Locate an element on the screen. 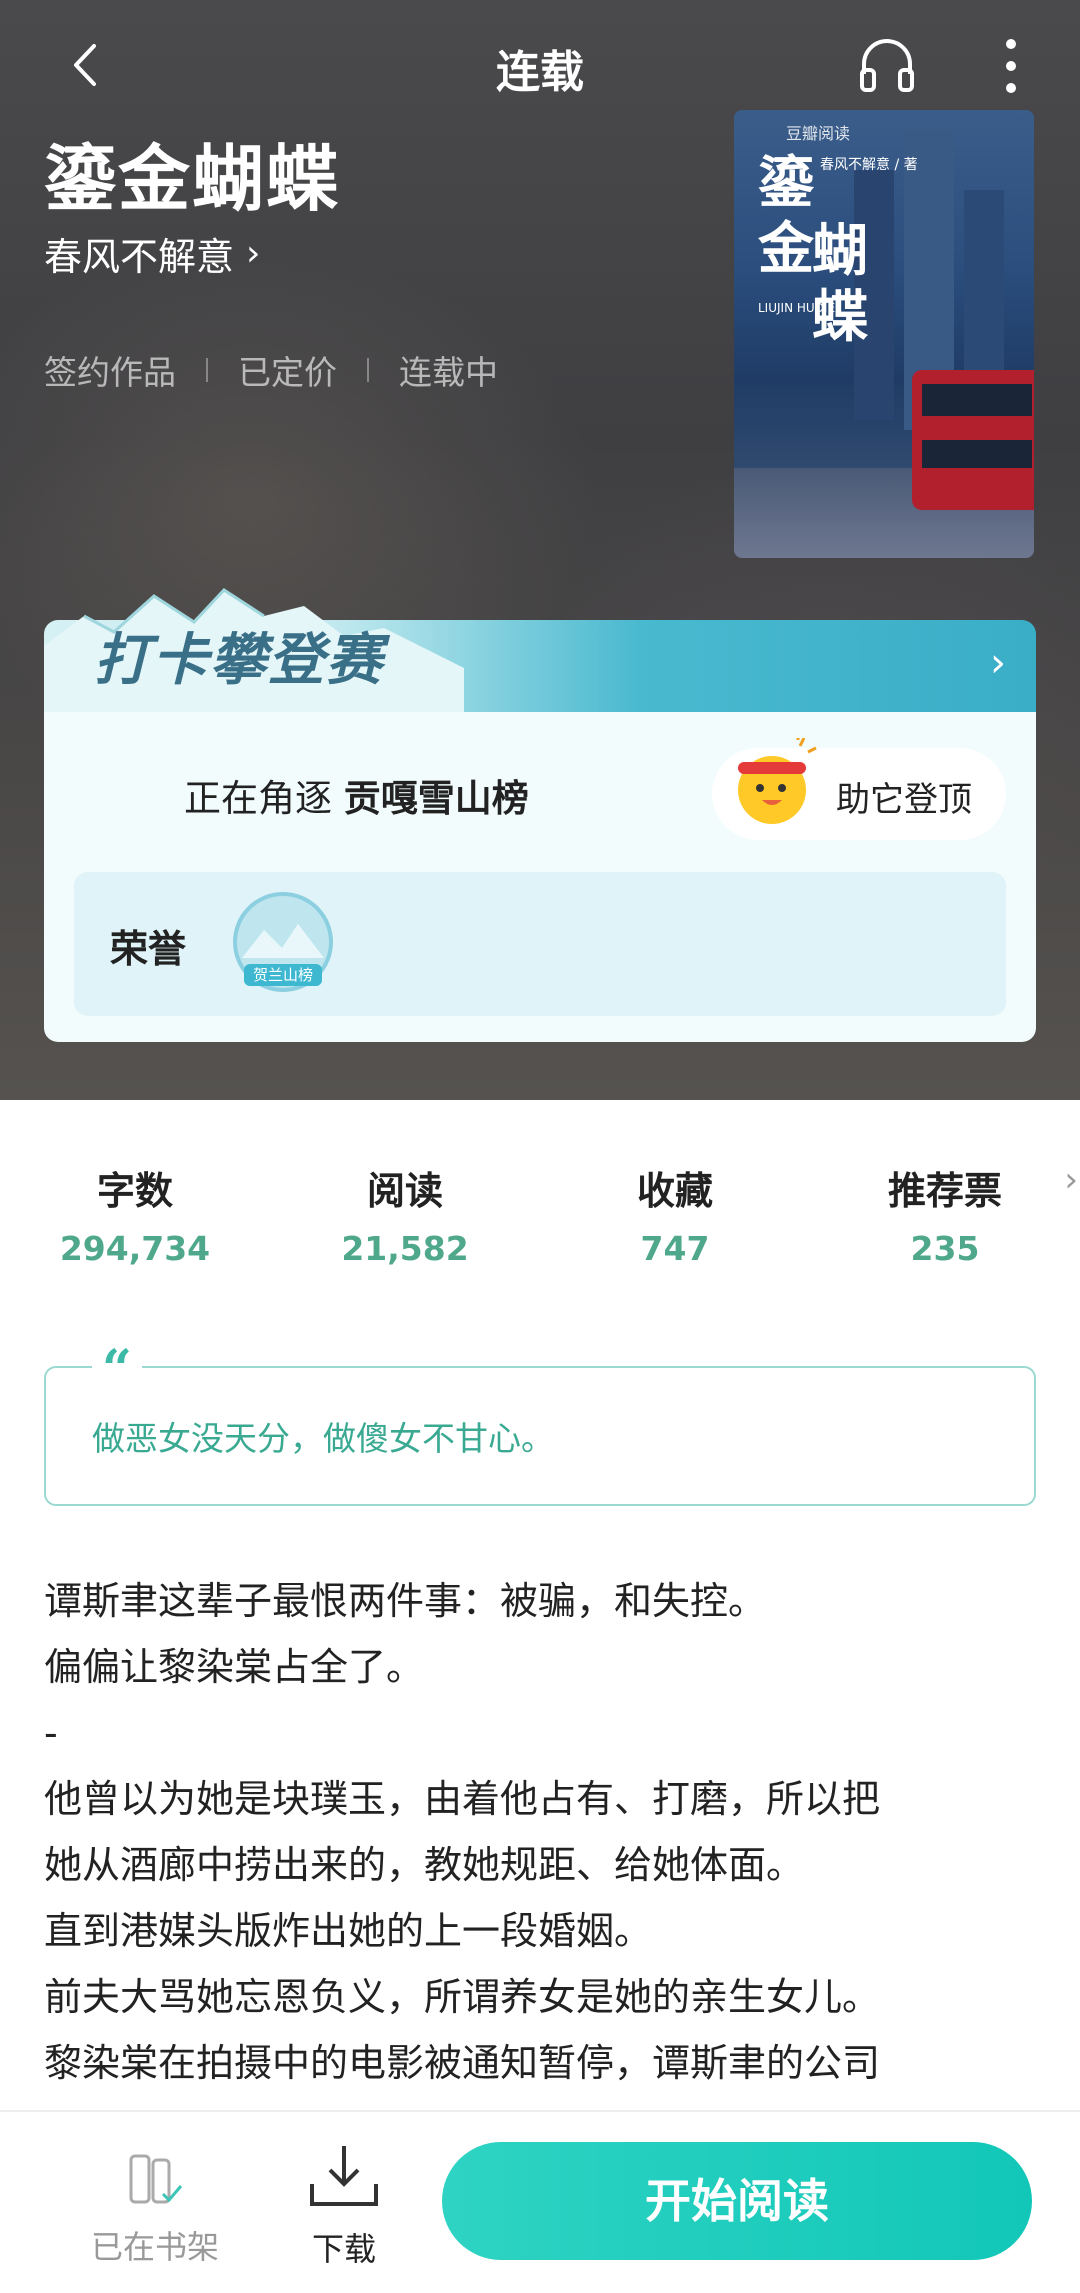  synopsis-line: 谭斯聿这辈子最恨两件事：被骗，和失控。 is located at coordinates (405, 1601).